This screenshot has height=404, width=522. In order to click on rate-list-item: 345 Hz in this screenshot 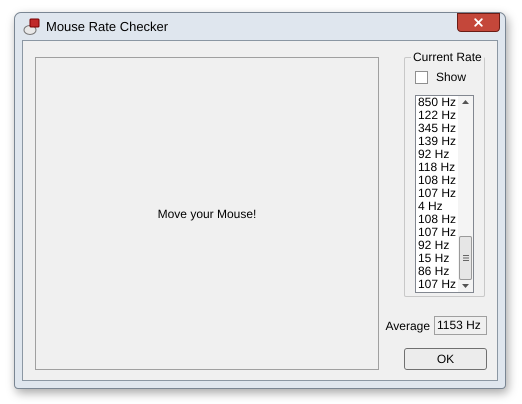, I will do `click(438, 128)`.